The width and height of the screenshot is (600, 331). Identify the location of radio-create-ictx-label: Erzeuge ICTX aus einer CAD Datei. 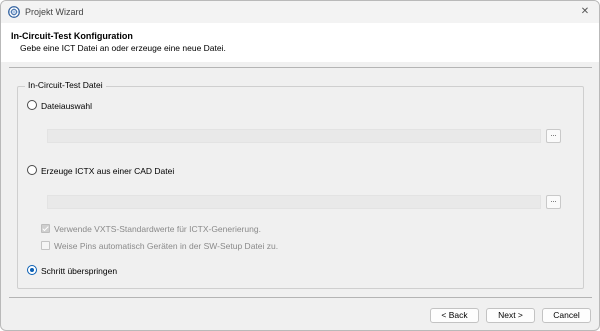
(107, 171).